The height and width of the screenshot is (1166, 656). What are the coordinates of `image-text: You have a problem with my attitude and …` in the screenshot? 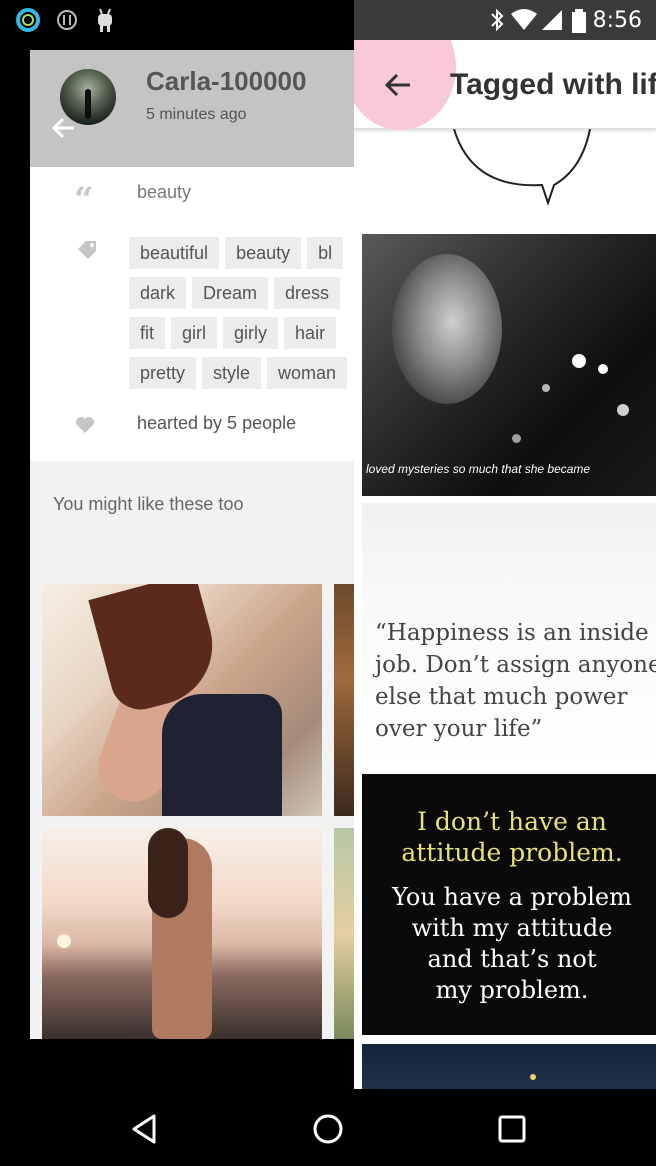 It's located at (512, 943).